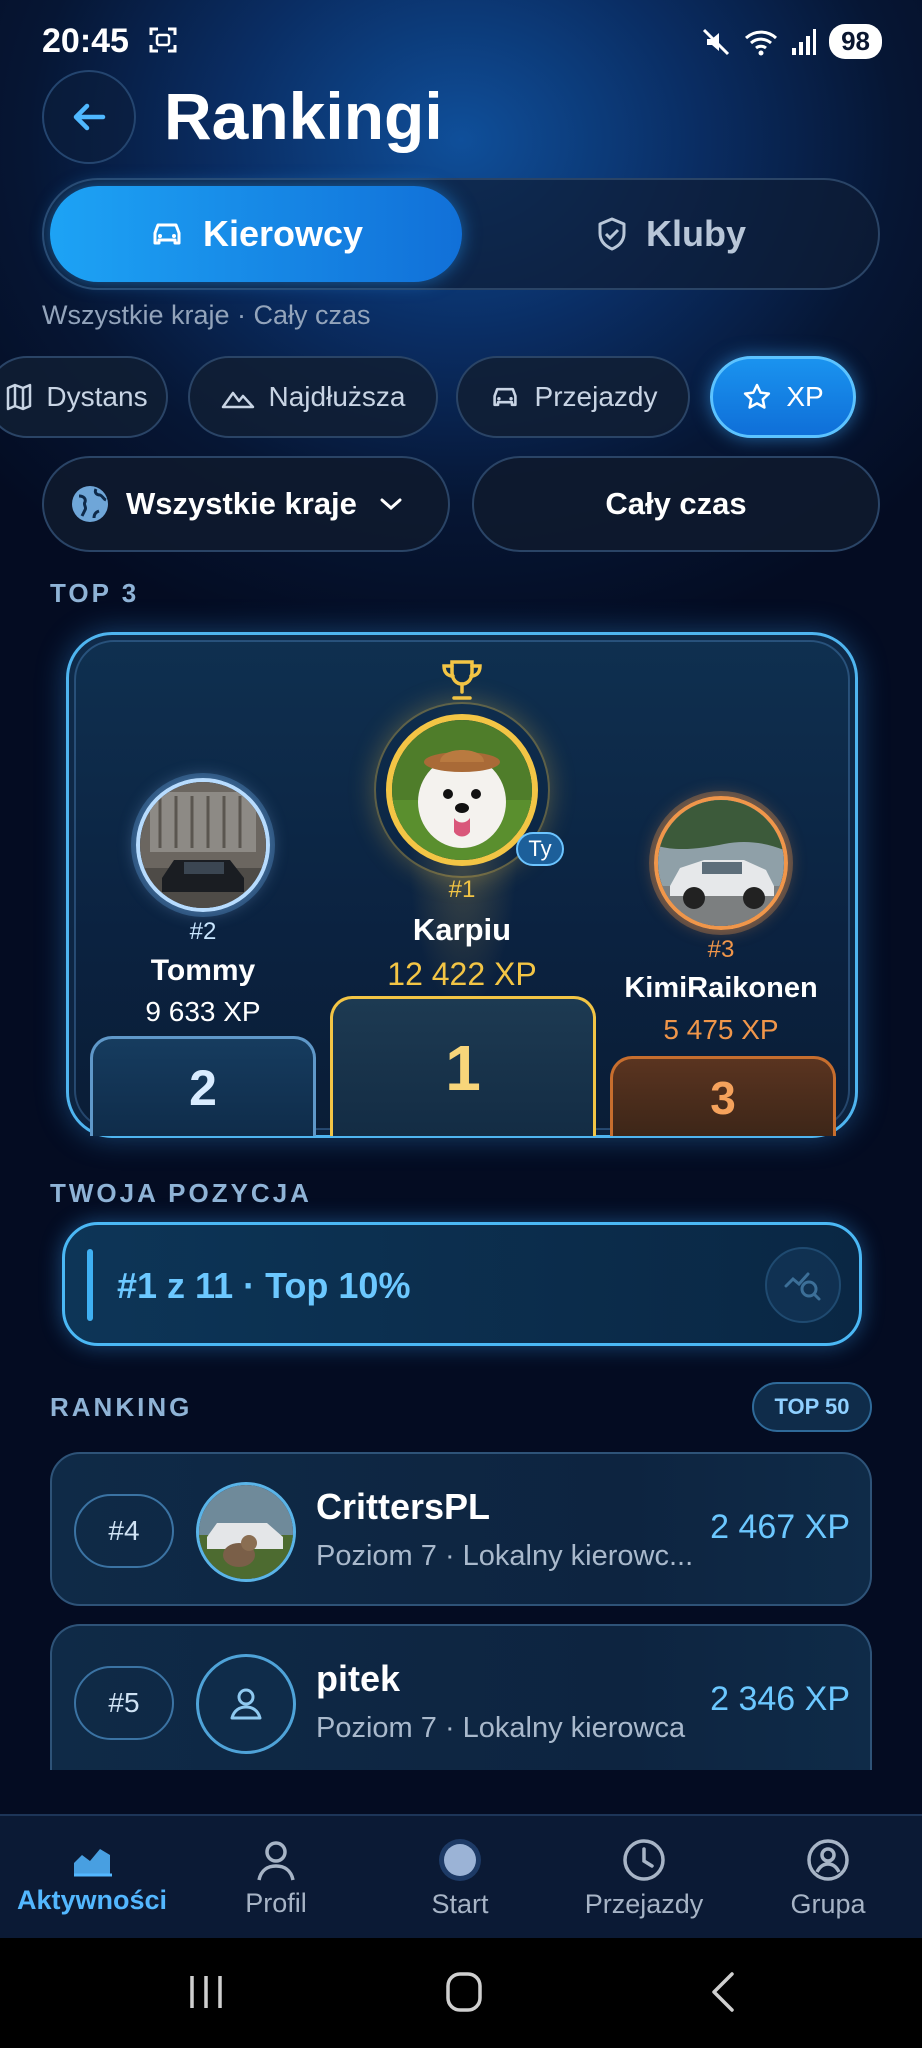 This screenshot has height=2048, width=922. What do you see at coordinates (463, 1066) in the screenshot?
I see `podium-block-first: 1` at bounding box center [463, 1066].